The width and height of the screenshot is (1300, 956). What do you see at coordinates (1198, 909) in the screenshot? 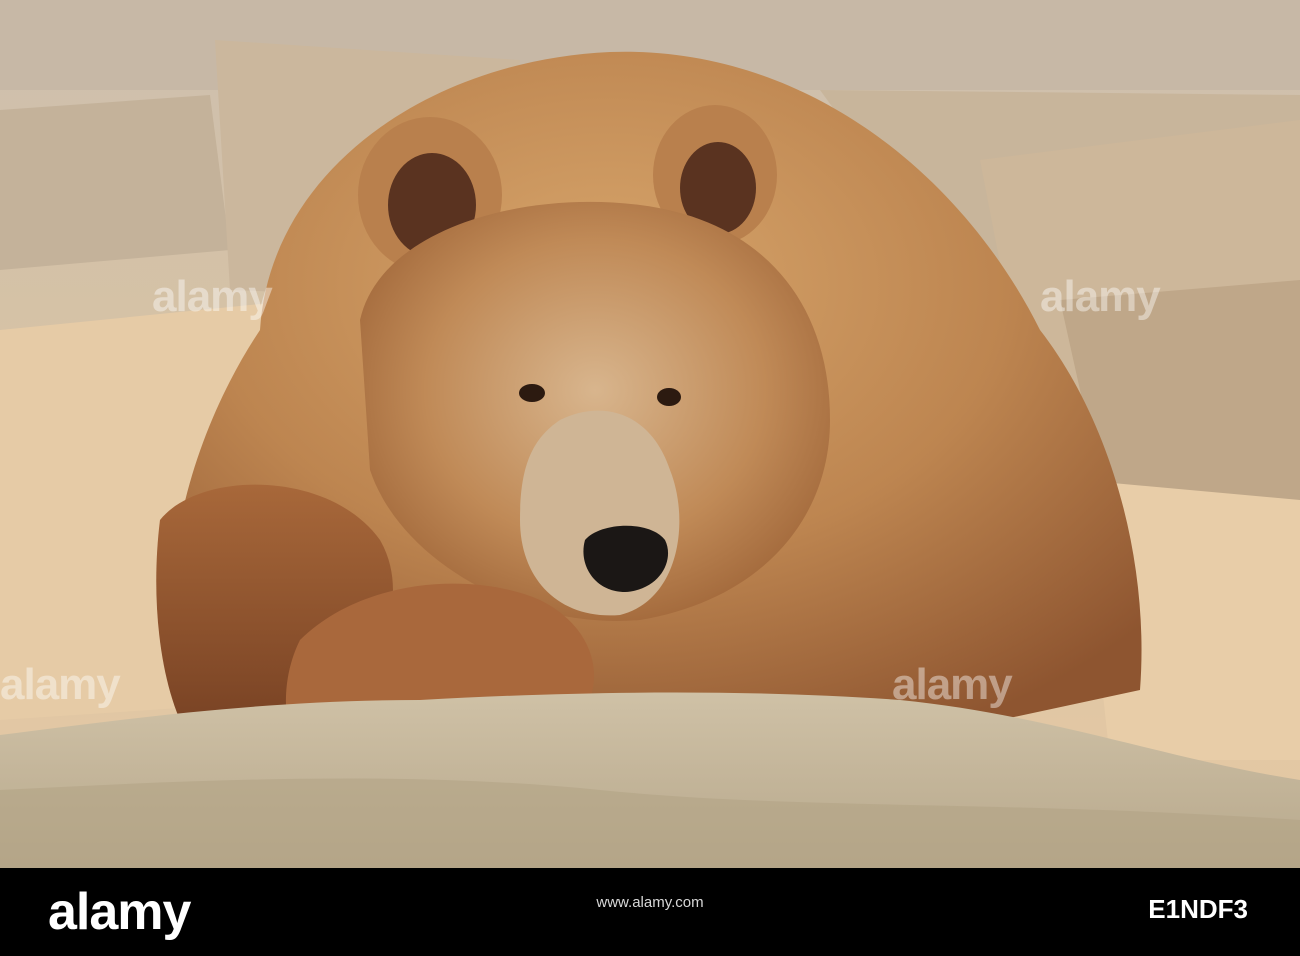
I see `image-id: E1NDF3` at bounding box center [1198, 909].